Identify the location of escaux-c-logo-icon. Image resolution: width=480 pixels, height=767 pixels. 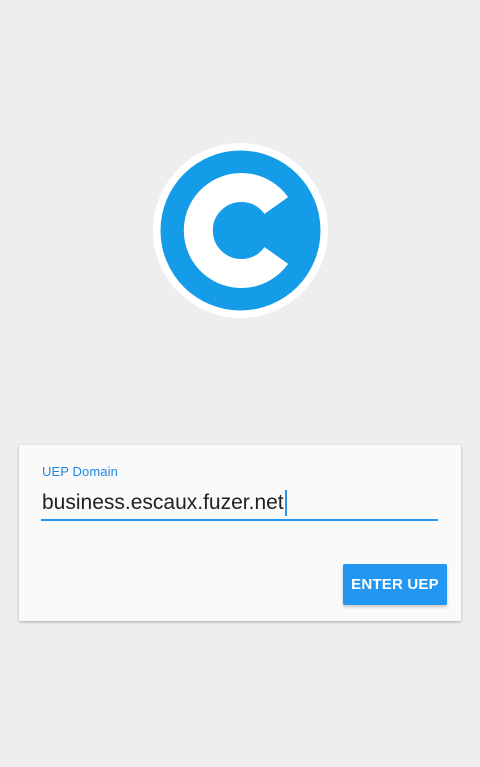
(240, 230).